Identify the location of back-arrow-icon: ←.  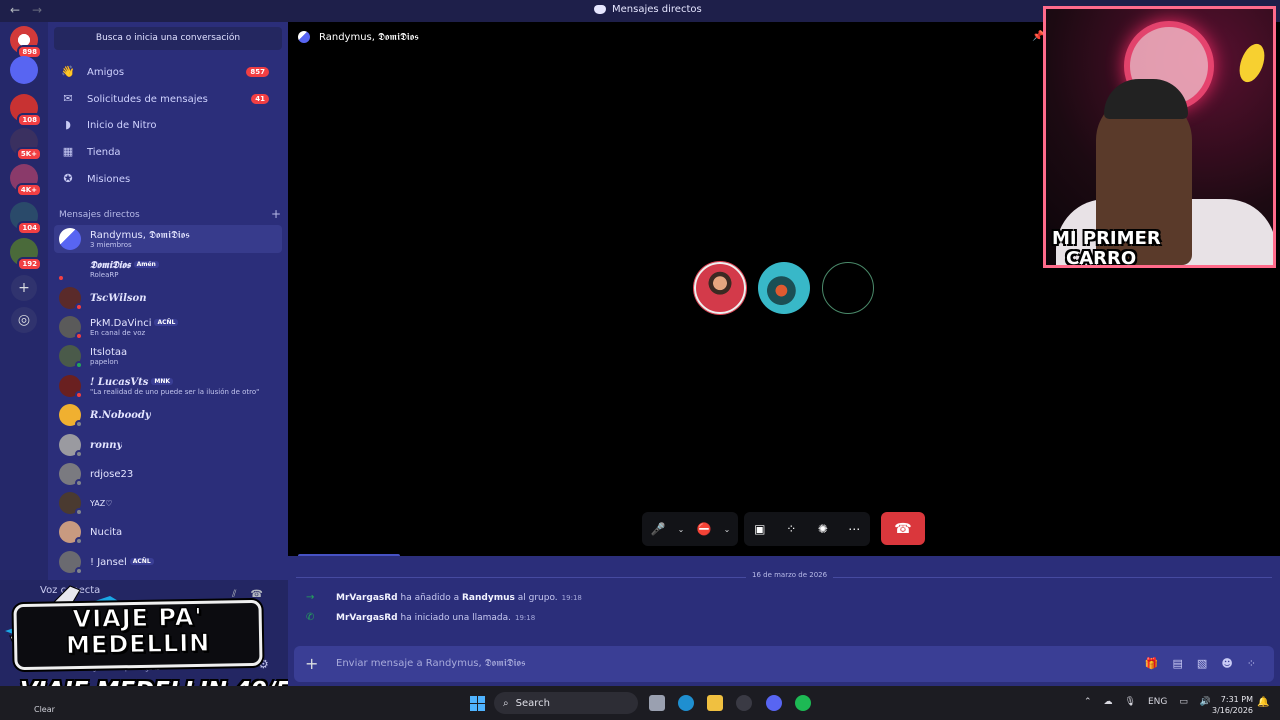
(15, 10).